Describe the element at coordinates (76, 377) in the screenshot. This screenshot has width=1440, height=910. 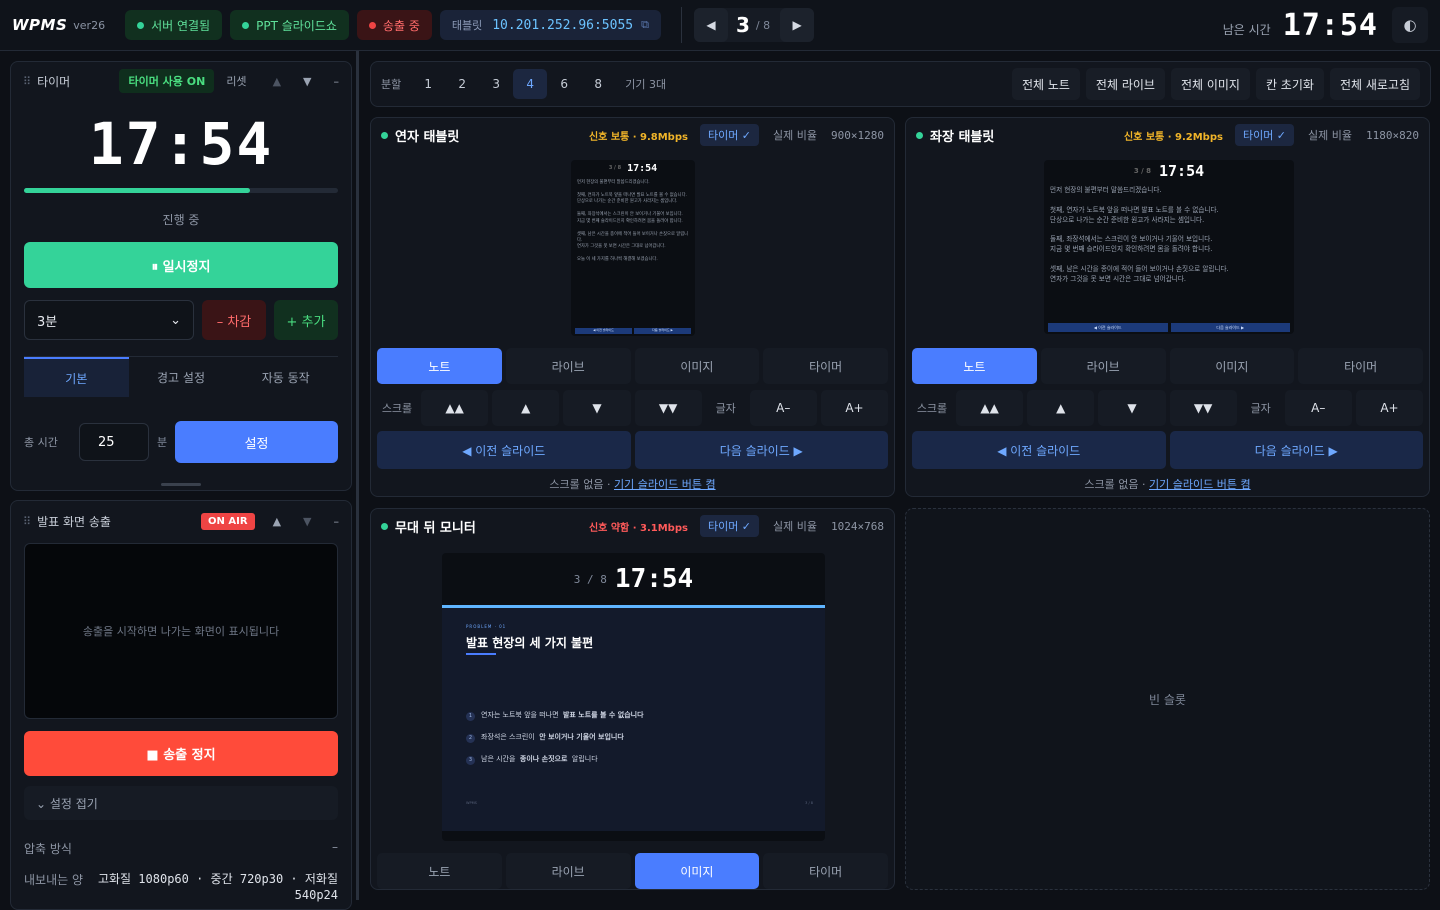
I see `tab-basic: 기본` at that location.